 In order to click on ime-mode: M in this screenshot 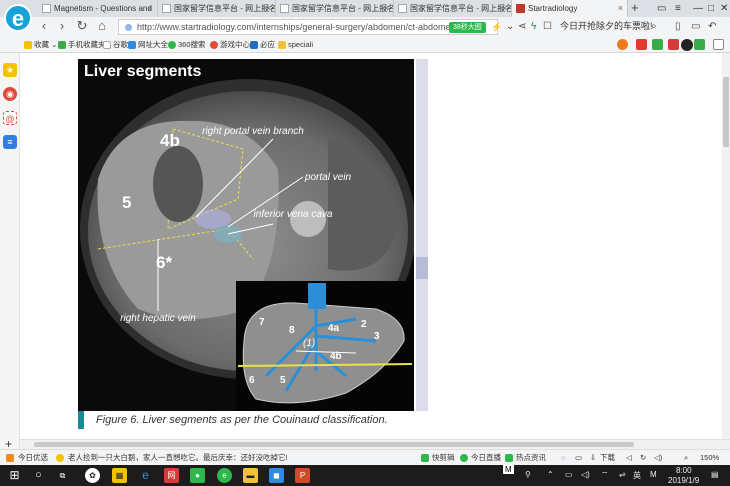, I will do `click(653, 474)`.